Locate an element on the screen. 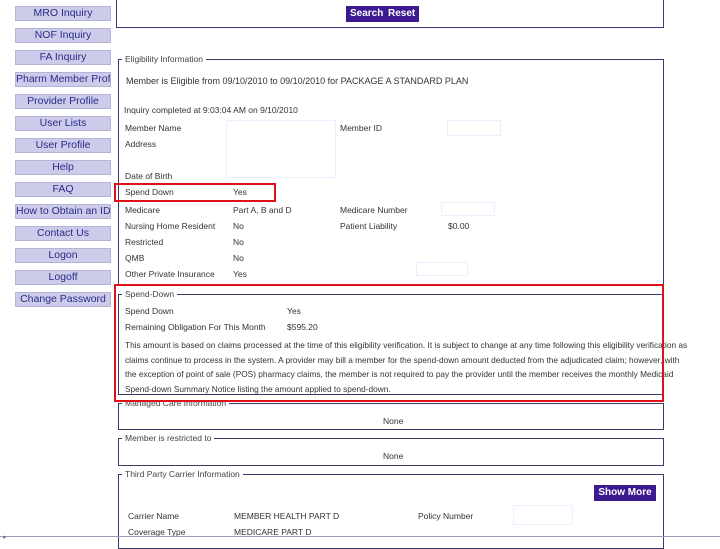 Image resolution: width=720 pixels, height=549 pixels. spend-down-legend: Spend-Down is located at coordinates (150, 294).